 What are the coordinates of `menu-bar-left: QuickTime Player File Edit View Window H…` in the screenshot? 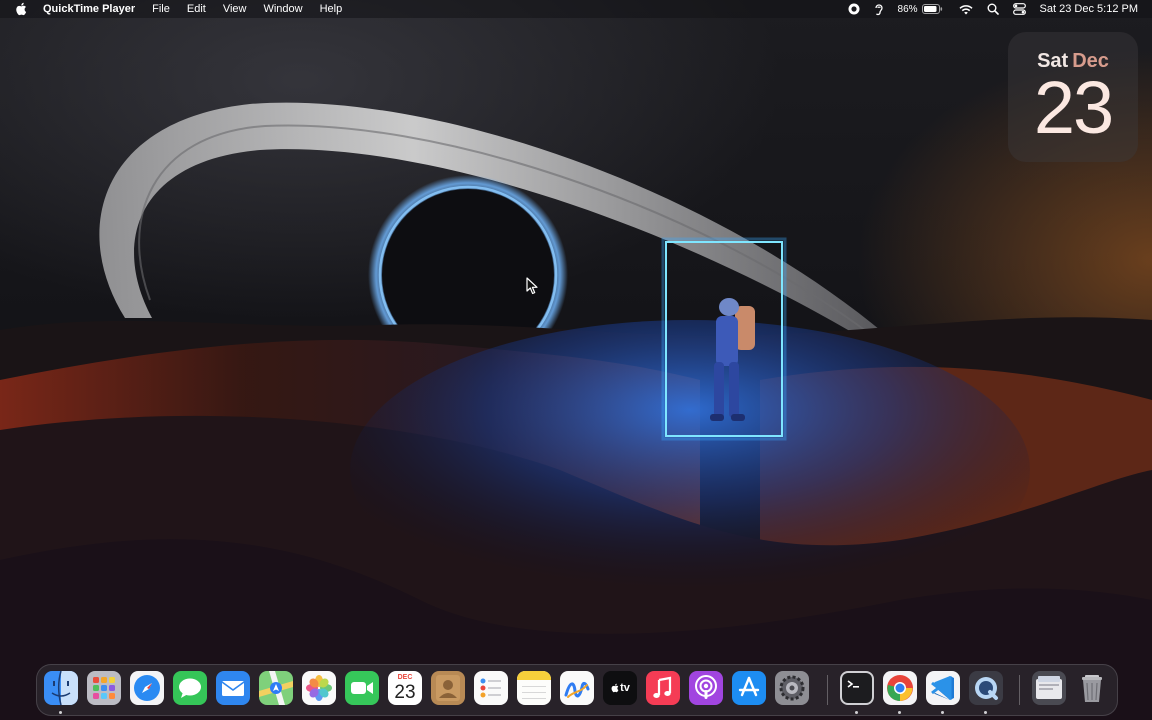 It's located at (179, 9).